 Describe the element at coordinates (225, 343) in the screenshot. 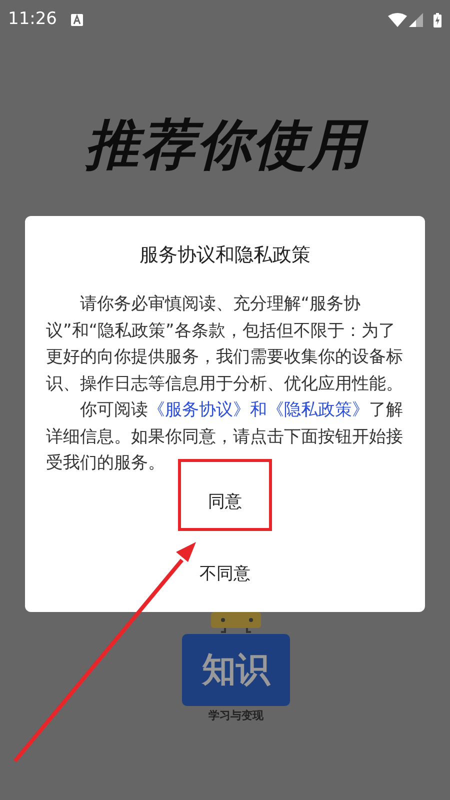

I see `agreement-paragraph: 请你务必审慎阅读、充分理解“服务协议”和“隐私政策”各条款，包括但不限于：为了更好的向你提供服务，我们需要收集你的设备标识、操作日志等信息用于分析、优化应用性能。` at that location.